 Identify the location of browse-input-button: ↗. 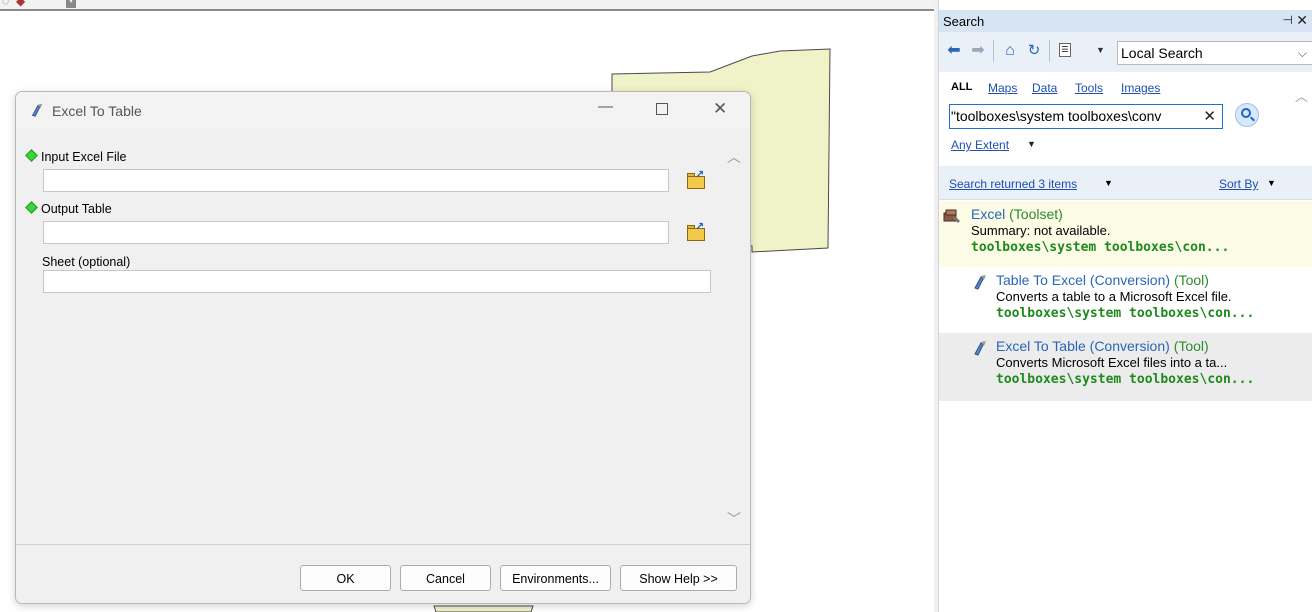
(696, 181).